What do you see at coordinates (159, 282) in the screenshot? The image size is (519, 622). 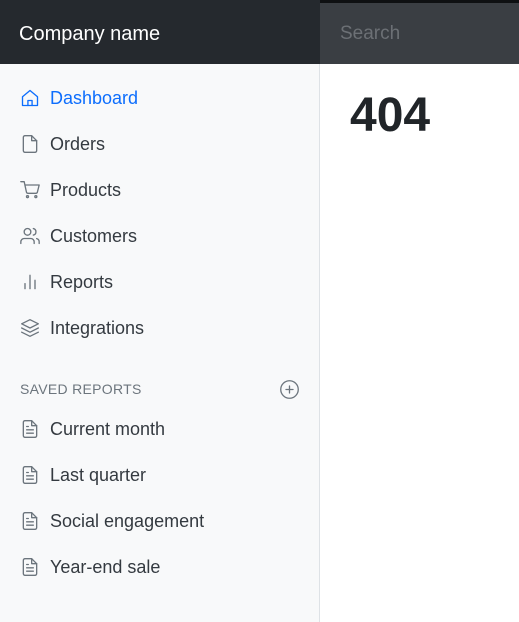 I see `sidebar-item-reports: Reports` at bounding box center [159, 282].